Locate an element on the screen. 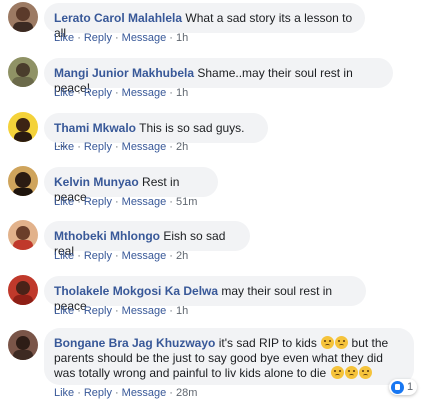 This screenshot has height=400, width=424. reaction-count: 1 is located at coordinates (410, 387).